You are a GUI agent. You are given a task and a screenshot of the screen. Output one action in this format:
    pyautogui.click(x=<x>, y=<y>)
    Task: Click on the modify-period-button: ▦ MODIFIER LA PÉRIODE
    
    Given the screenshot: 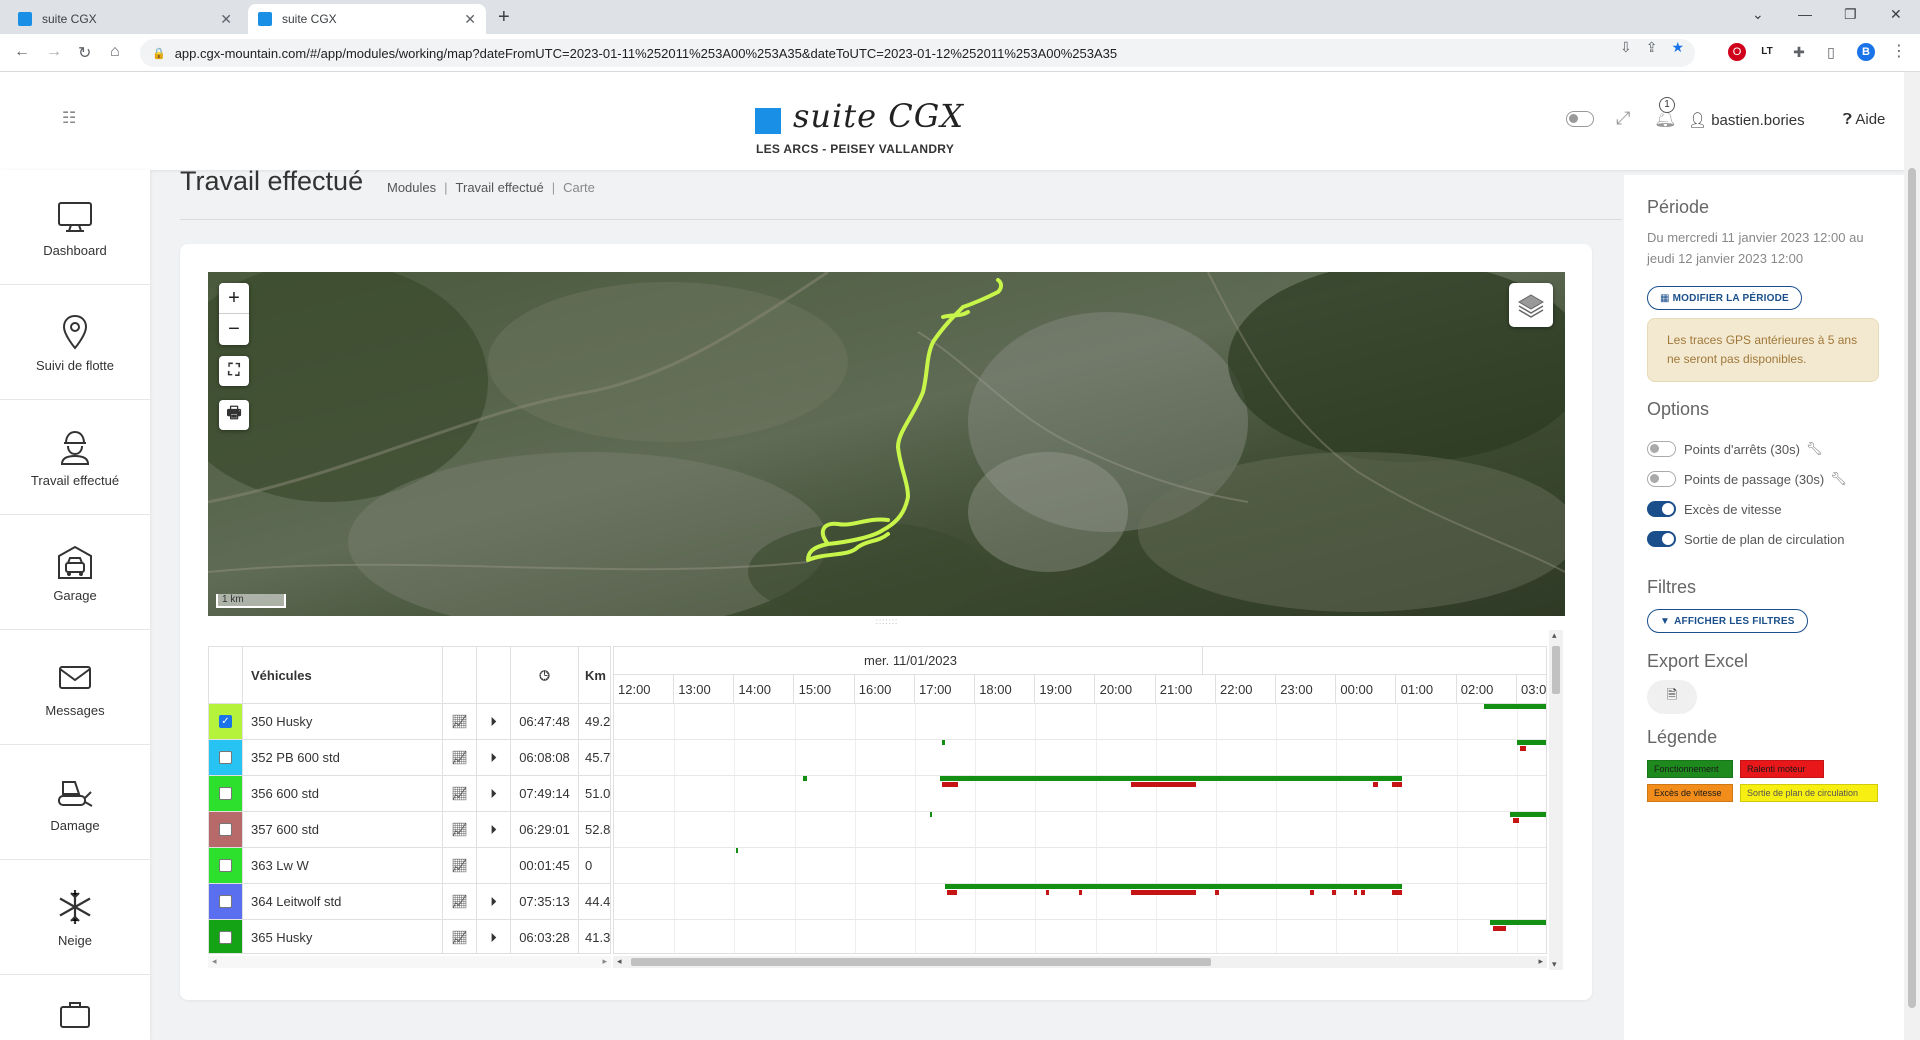 What is the action you would take?
    pyautogui.click(x=1724, y=298)
    